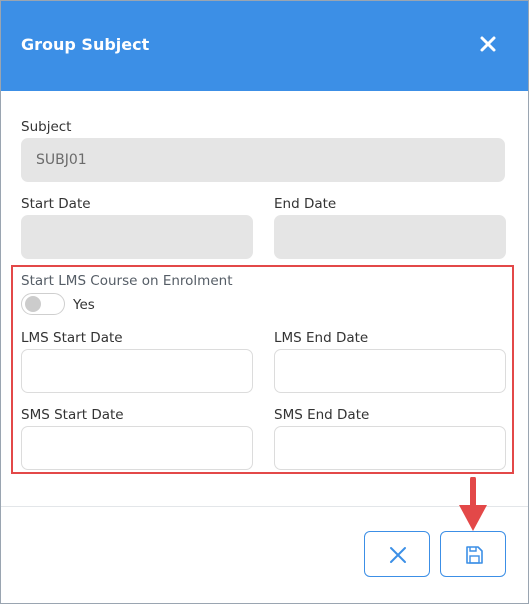 The height and width of the screenshot is (604, 529). Describe the element at coordinates (33, 304) in the screenshot. I see `toggle-knob` at that location.